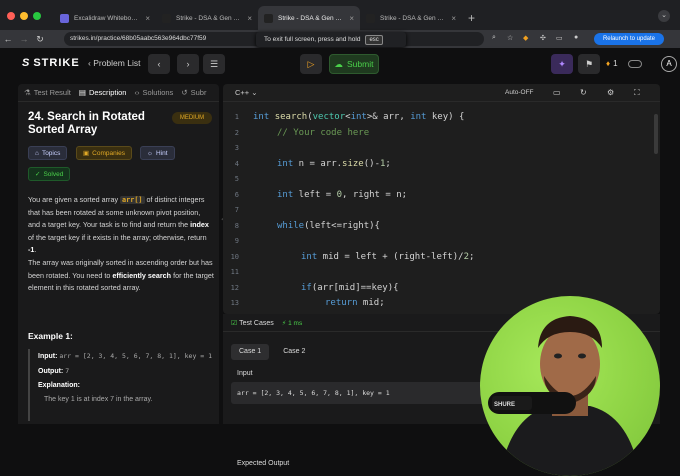  What do you see at coordinates (664, 16) in the screenshot?
I see `tab-search-dropdown: ⌄` at bounding box center [664, 16].